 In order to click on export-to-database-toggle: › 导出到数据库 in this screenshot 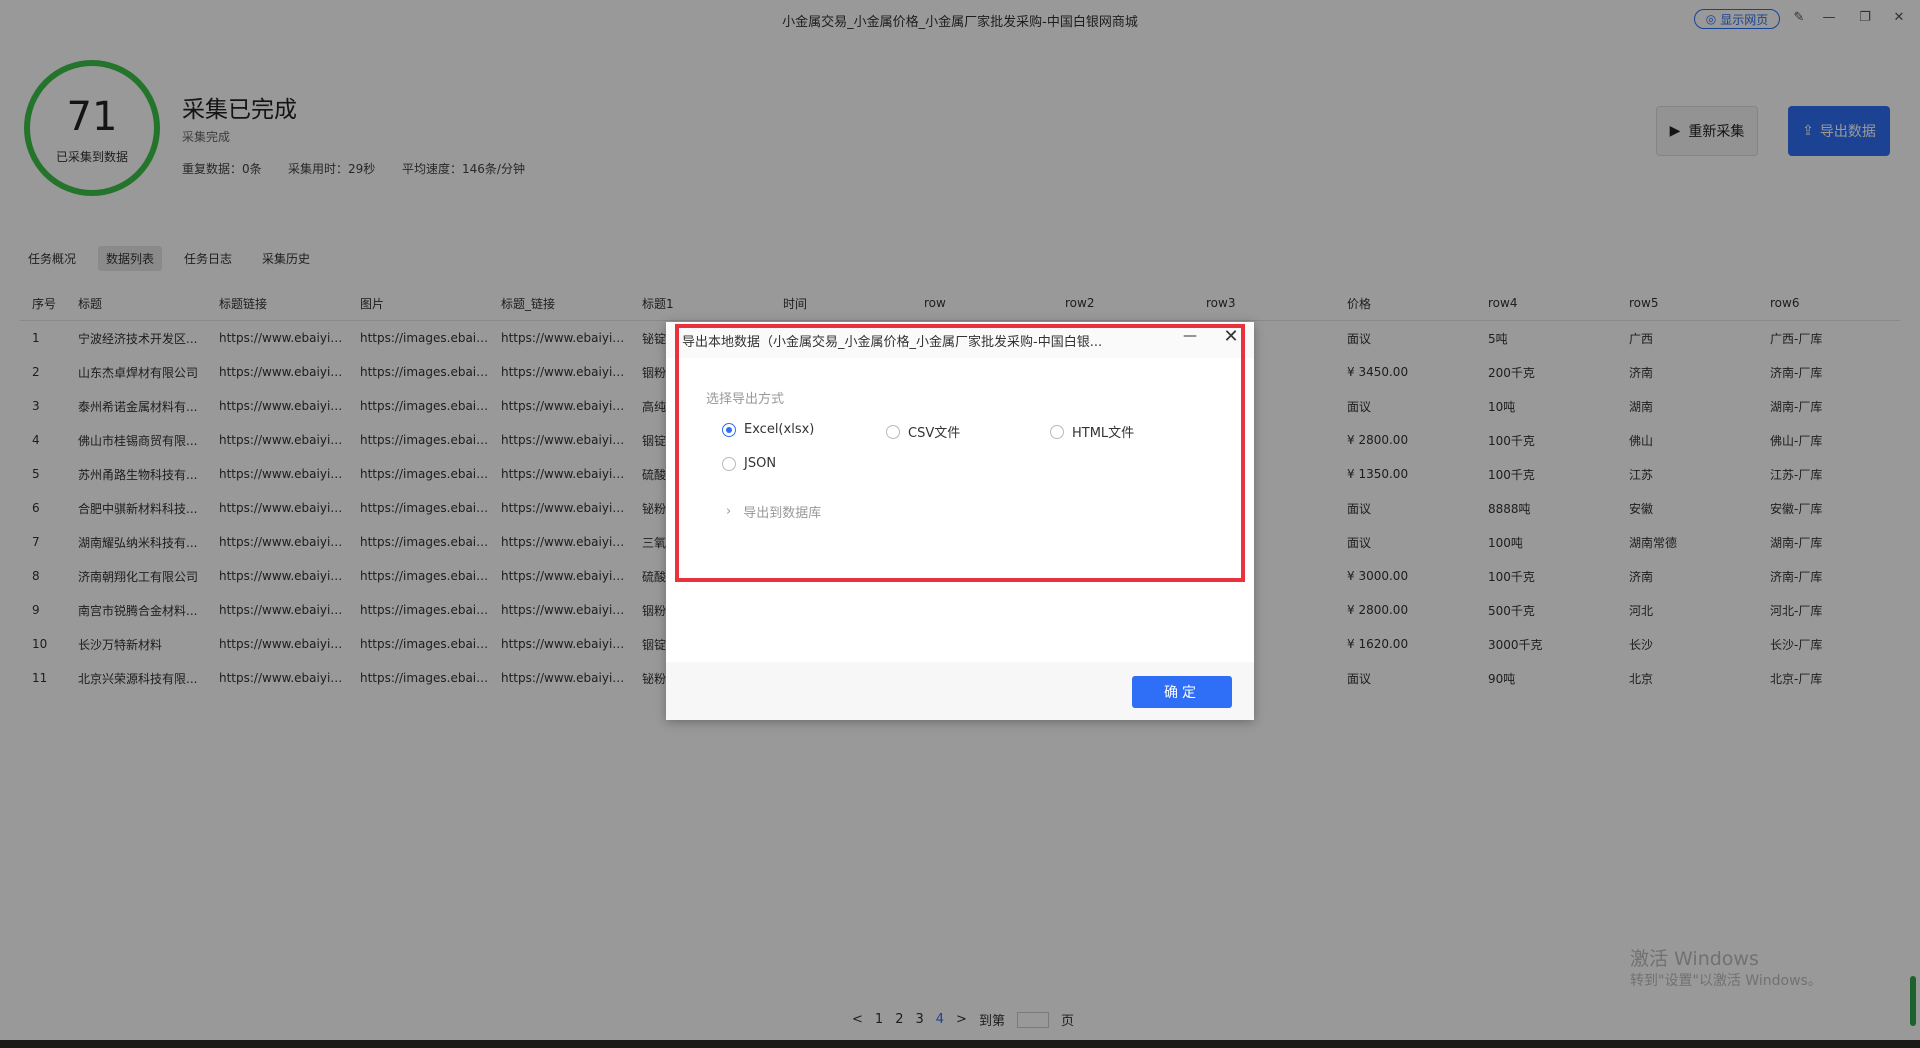, I will do `click(773, 511)`.